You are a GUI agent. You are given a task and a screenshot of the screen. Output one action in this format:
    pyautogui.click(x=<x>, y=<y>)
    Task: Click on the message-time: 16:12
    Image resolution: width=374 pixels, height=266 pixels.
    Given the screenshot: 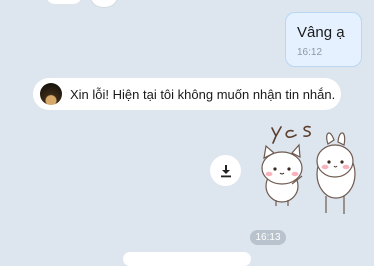 What is the action you would take?
    pyautogui.click(x=310, y=52)
    